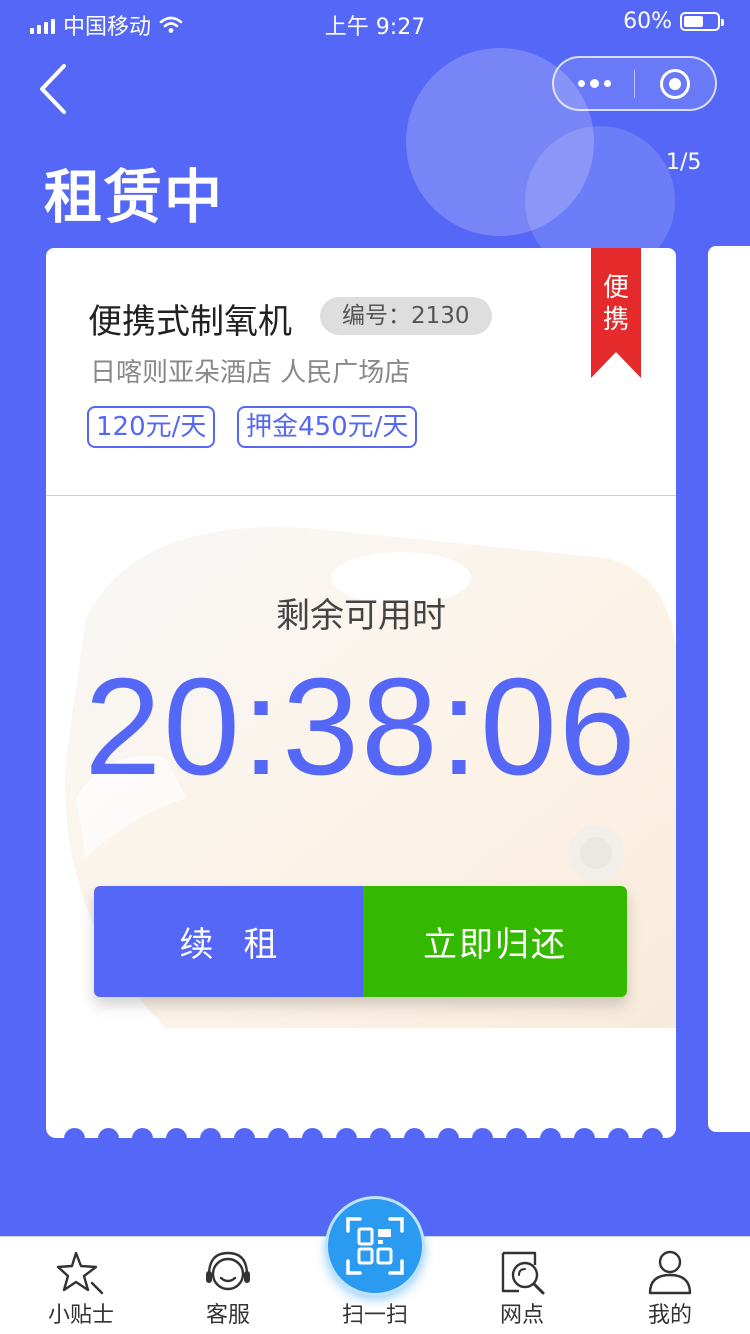 Image resolution: width=750 pixels, height=1334 pixels. I want to click on scan-icon, so click(375, 1246).